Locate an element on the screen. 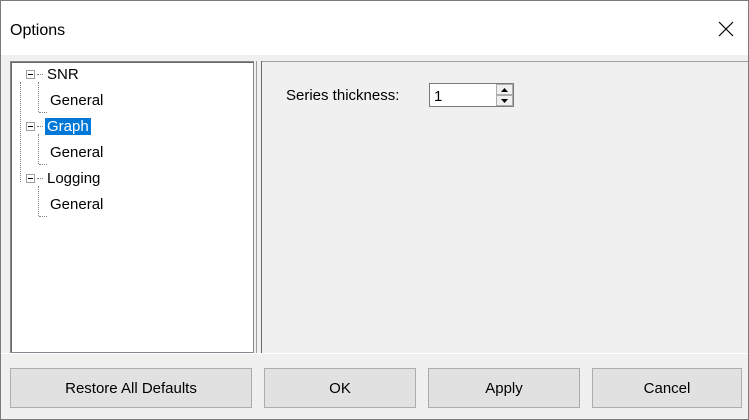 The height and width of the screenshot is (420, 749). tree-node-logging: Logging is located at coordinates (64, 178).